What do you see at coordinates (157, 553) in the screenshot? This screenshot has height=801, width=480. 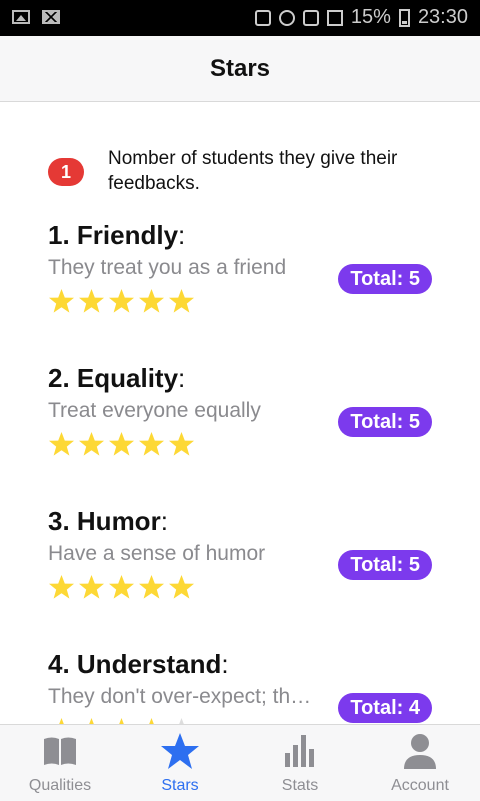 I see `item-description: Have a sense of humor` at bounding box center [157, 553].